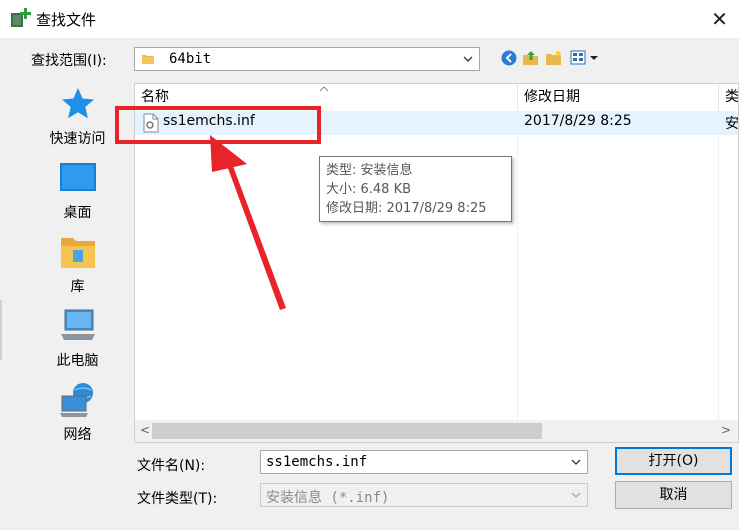 The height and width of the screenshot is (530, 739). I want to click on sidebar-item-label: 桌面, so click(77, 213).